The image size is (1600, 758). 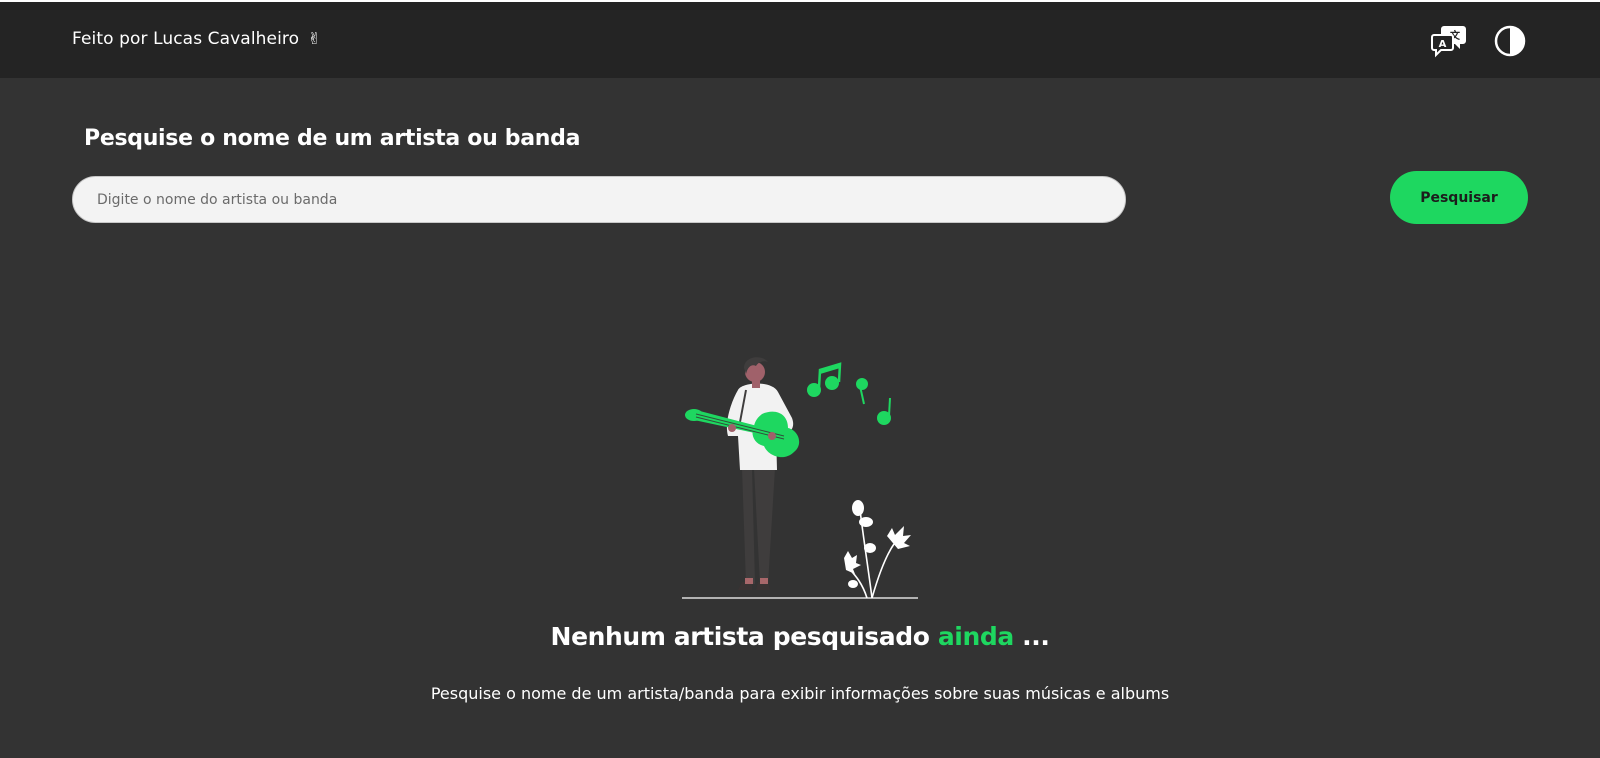 What do you see at coordinates (740, 636) in the screenshot?
I see `empty-title-main: Nenhum artista pesquisado` at bounding box center [740, 636].